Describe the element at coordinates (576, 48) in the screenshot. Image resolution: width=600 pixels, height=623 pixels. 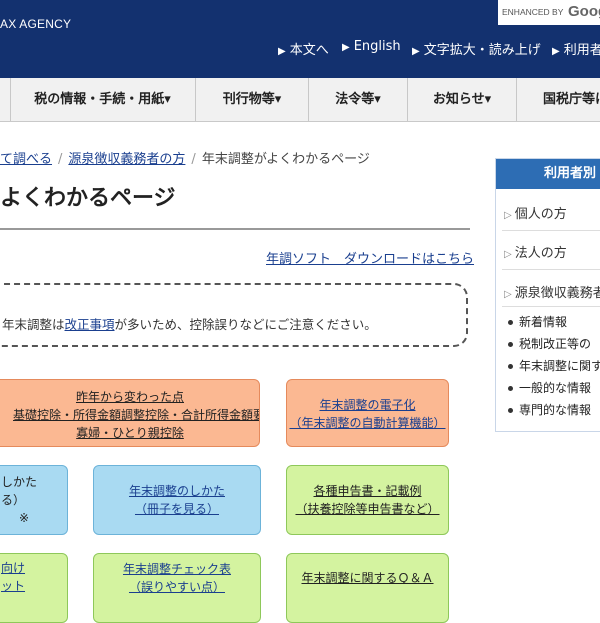
I see `util-link-user: ▶ 利用者` at that location.